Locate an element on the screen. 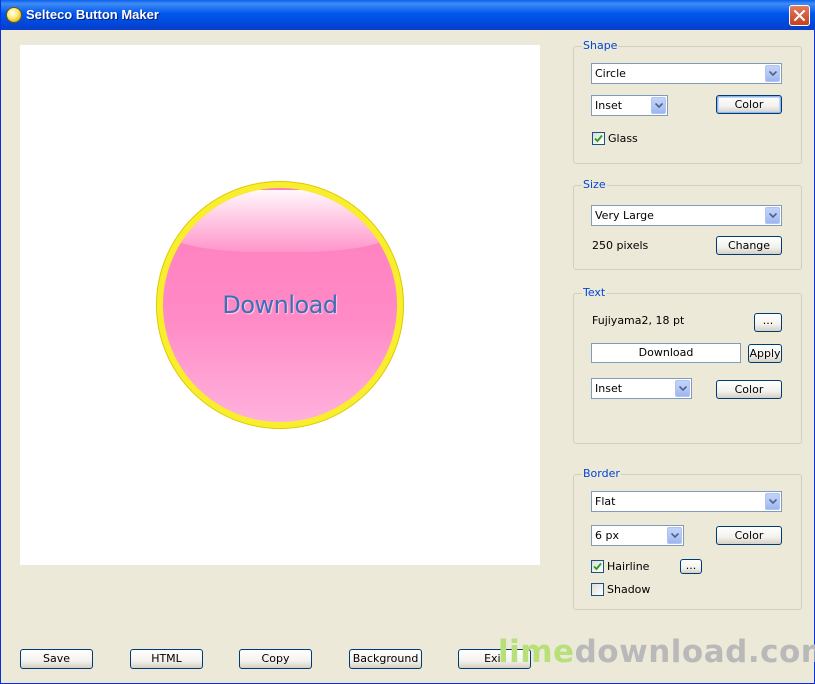 Image resolution: width=815 pixels, height=684 pixels. button-preview-label: Download is located at coordinates (280, 305).